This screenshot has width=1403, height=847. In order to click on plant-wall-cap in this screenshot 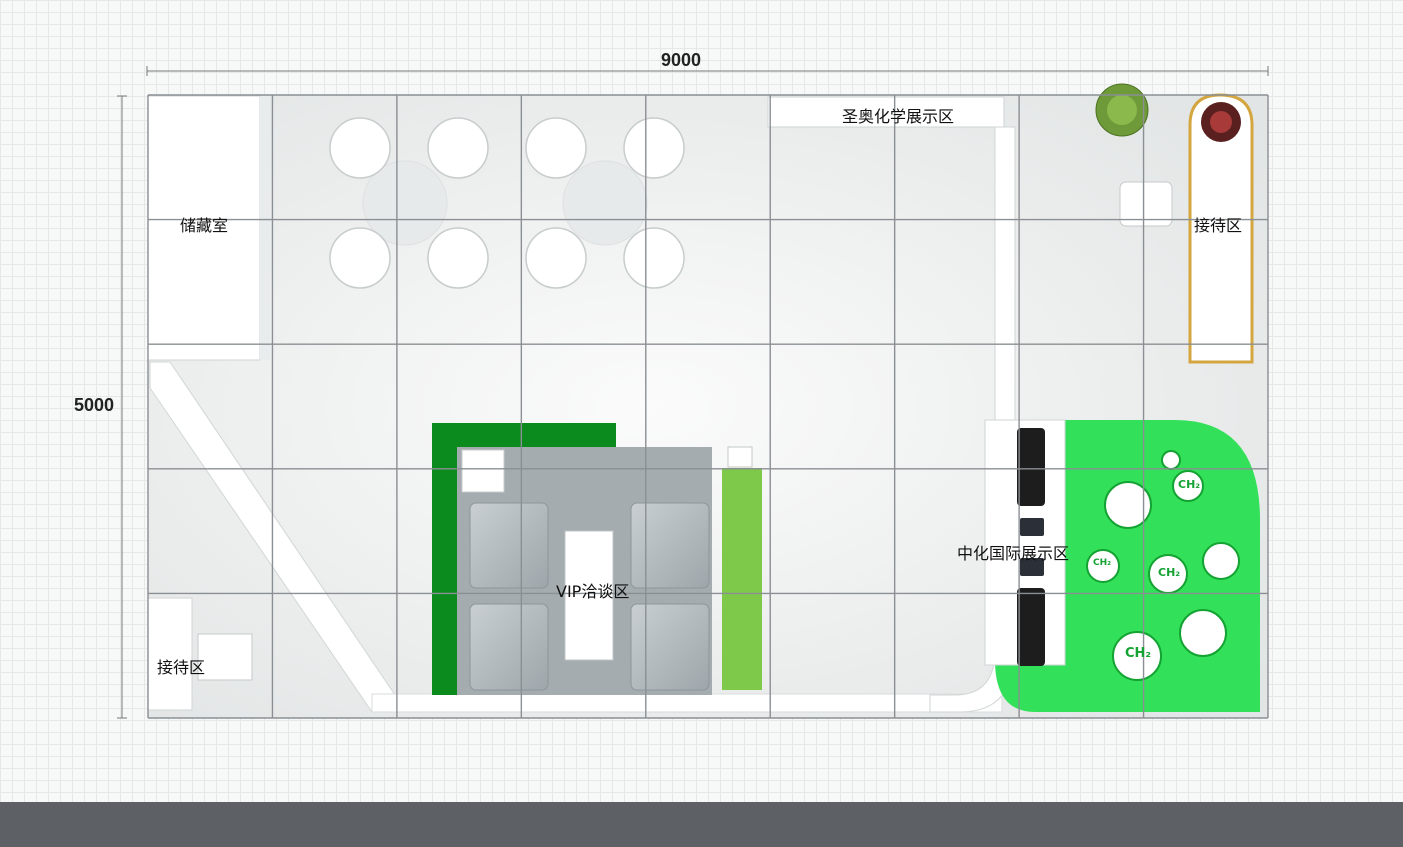, I will do `click(740, 457)`.